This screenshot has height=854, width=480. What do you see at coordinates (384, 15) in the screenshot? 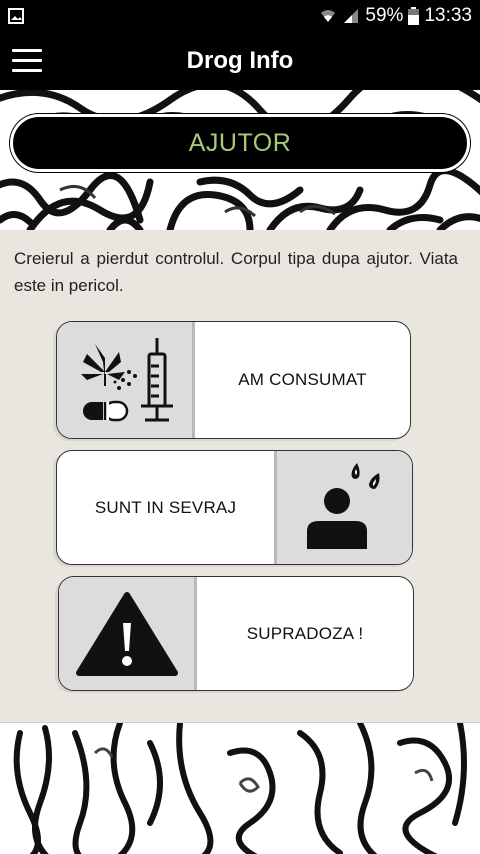
I see `battery-percent: 59%` at bounding box center [384, 15].